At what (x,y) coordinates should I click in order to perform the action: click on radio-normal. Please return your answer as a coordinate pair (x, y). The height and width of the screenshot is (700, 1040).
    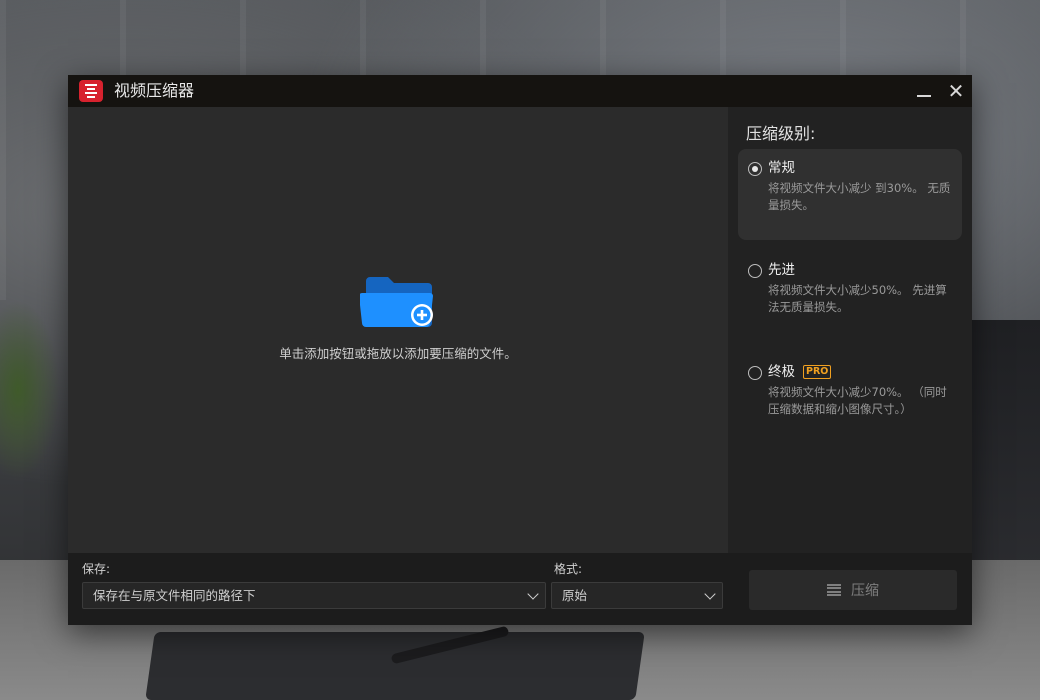
    Looking at the image, I should click on (755, 169).